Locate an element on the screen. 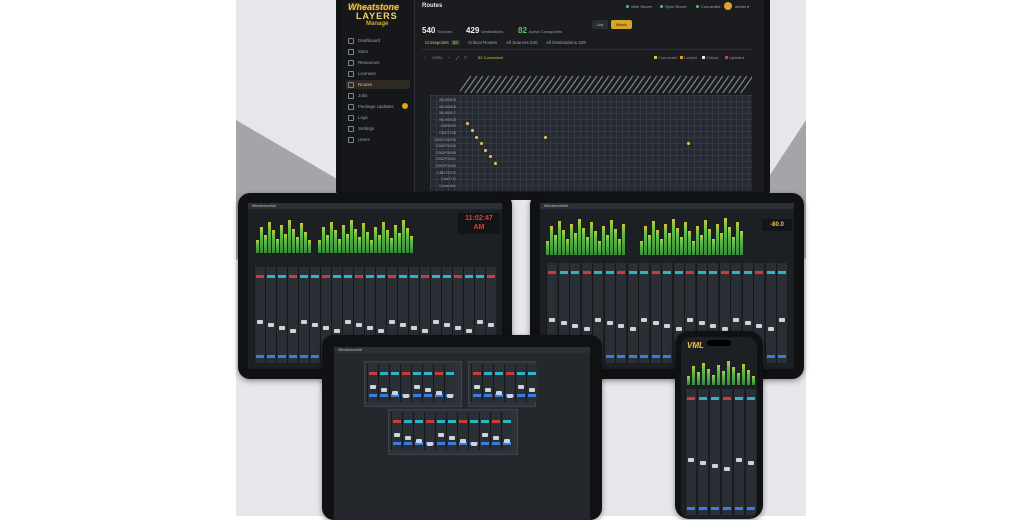 Image resolution: width=1024 pixels, height=520 pixels. matrix-row-label: CBDP000B is located at coordinates (437, 152).